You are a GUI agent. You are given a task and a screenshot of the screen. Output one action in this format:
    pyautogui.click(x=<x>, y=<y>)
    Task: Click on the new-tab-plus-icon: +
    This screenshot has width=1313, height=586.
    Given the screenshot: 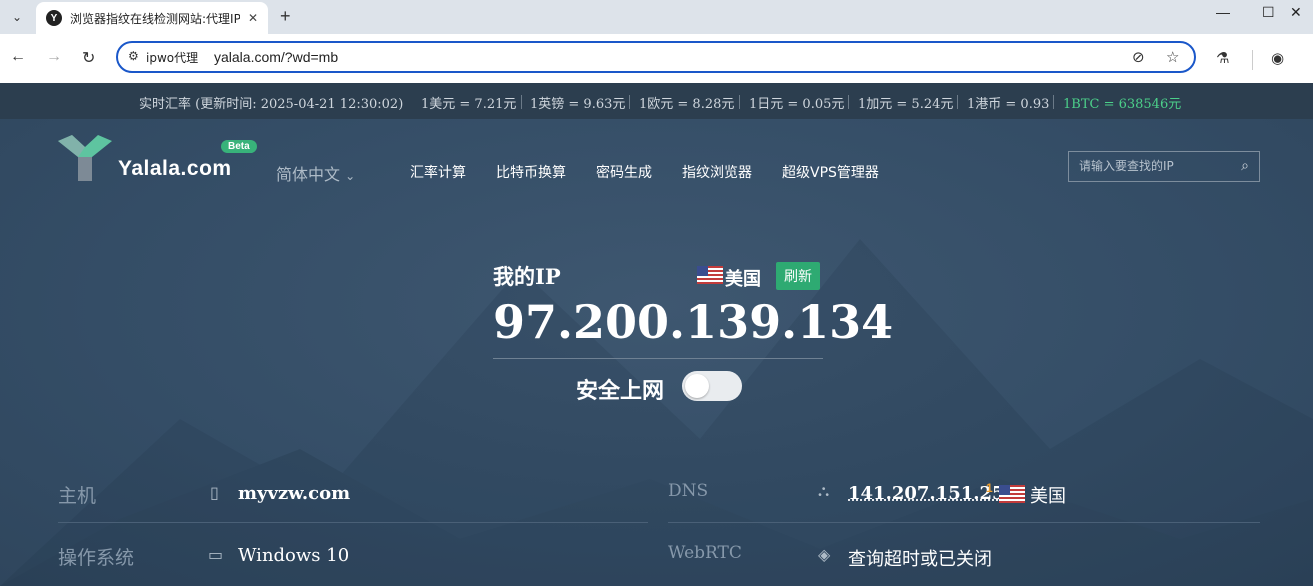 What is the action you would take?
    pyautogui.click(x=285, y=16)
    